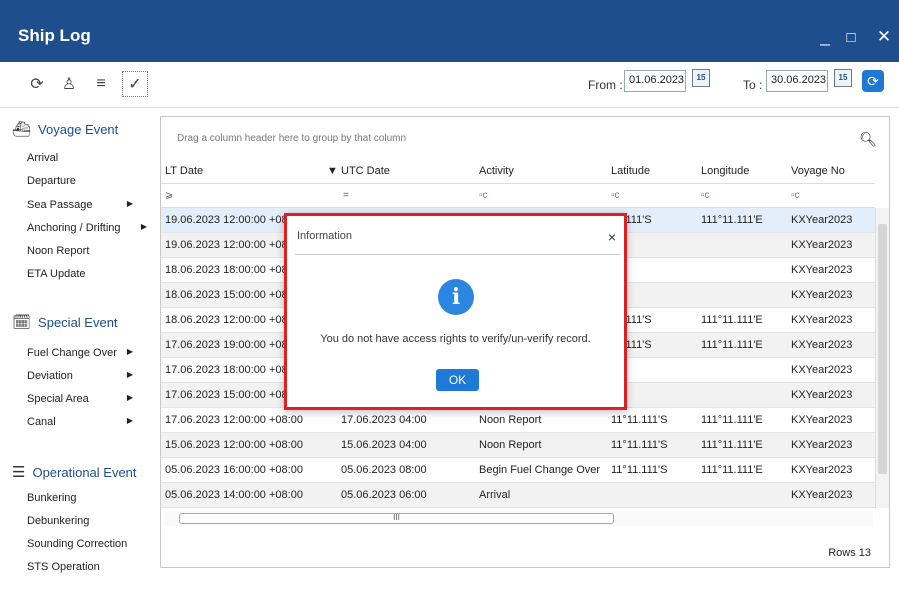 This screenshot has height=614, width=899. What do you see at coordinates (87, 228) in the screenshot?
I see `sidebar-item-anchoring-drifting: Anchoring / Drifting ▶` at bounding box center [87, 228].